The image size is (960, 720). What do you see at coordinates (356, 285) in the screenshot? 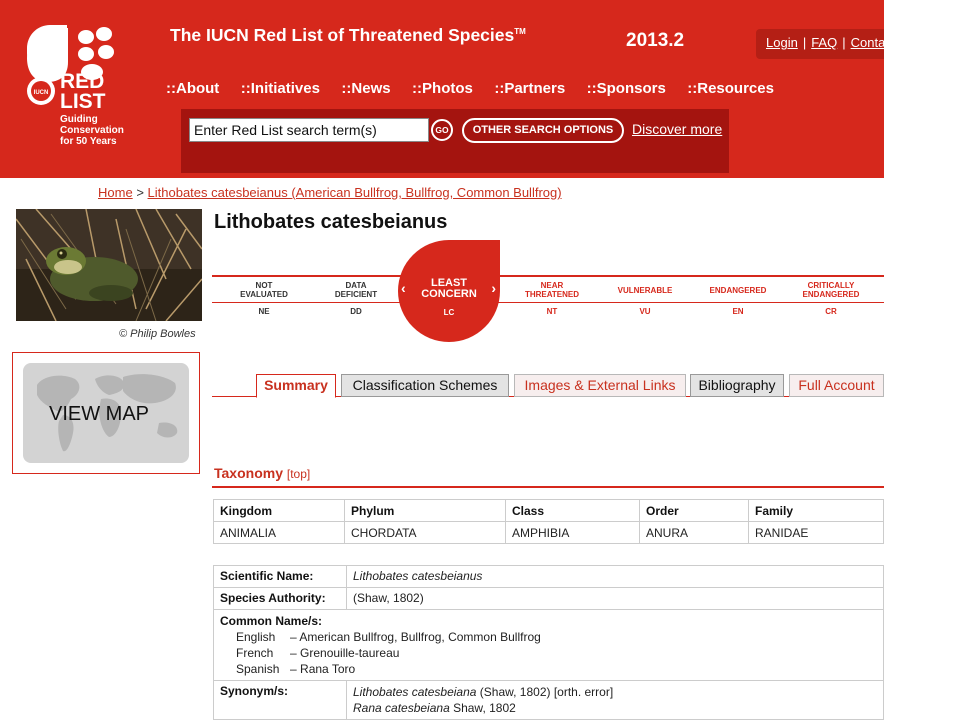
I see `status-label-line1: DATA` at bounding box center [356, 285].